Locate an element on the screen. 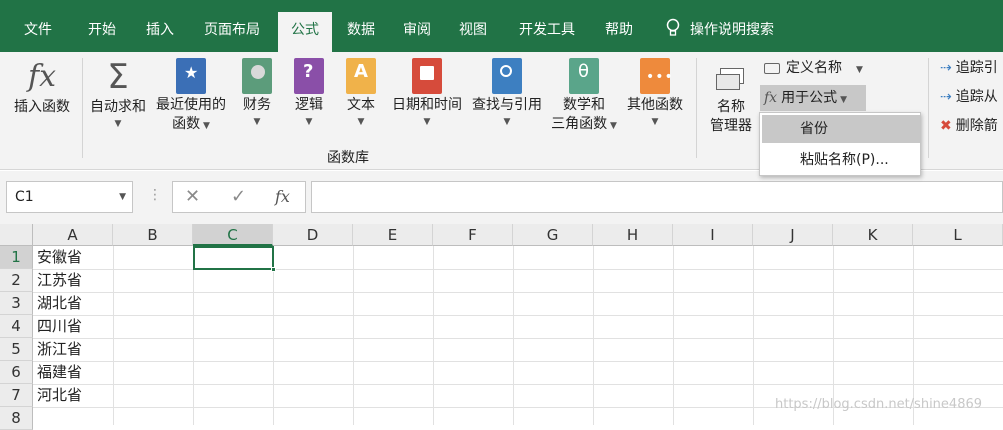 The height and width of the screenshot is (430, 1003). select-all-corner is located at coordinates (16, 235).